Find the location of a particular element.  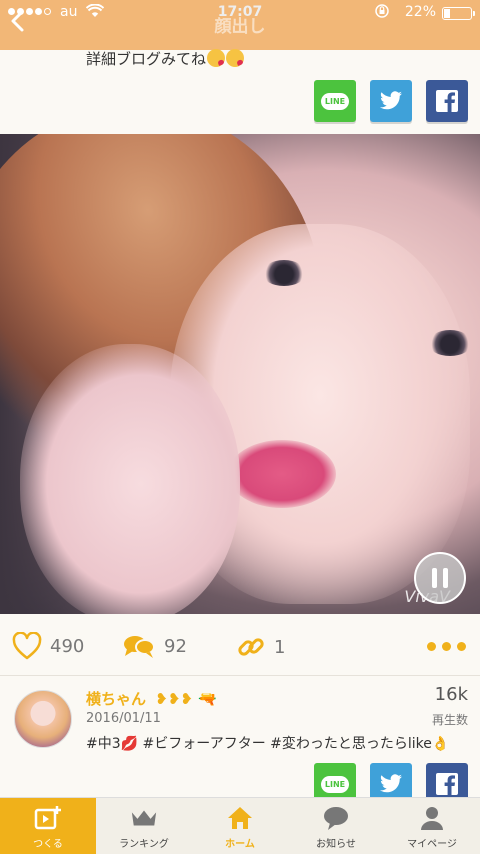

pistol-emoji-icon: 🔫 is located at coordinates (207, 699).